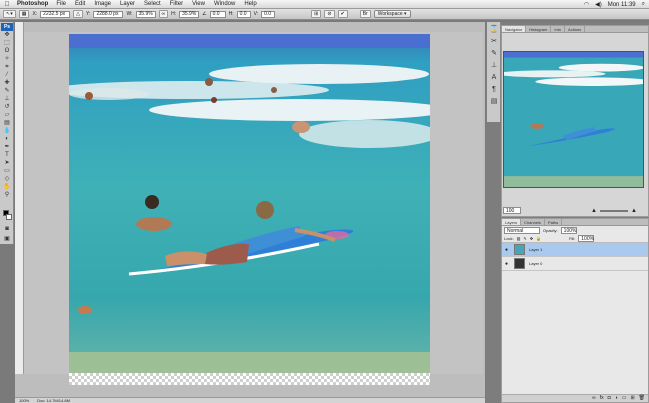 The image size is (649, 403). What do you see at coordinates (602, 398) in the screenshot?
I see `layer-style-icon: fx` at bounding box center [602, 398].